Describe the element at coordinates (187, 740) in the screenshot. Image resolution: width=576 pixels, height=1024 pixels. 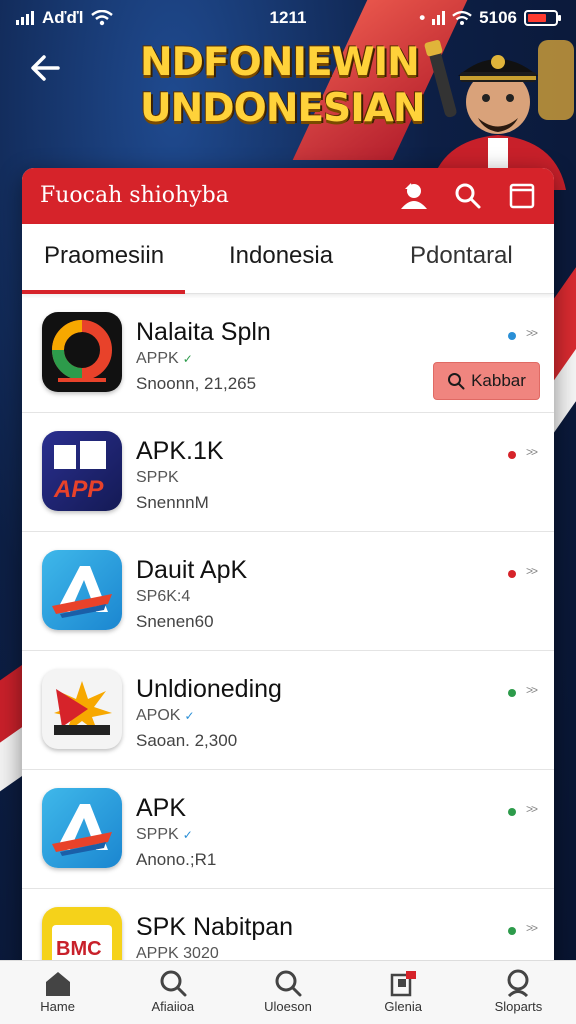
I see `app-meta: Saoan. 2,300` at that location.